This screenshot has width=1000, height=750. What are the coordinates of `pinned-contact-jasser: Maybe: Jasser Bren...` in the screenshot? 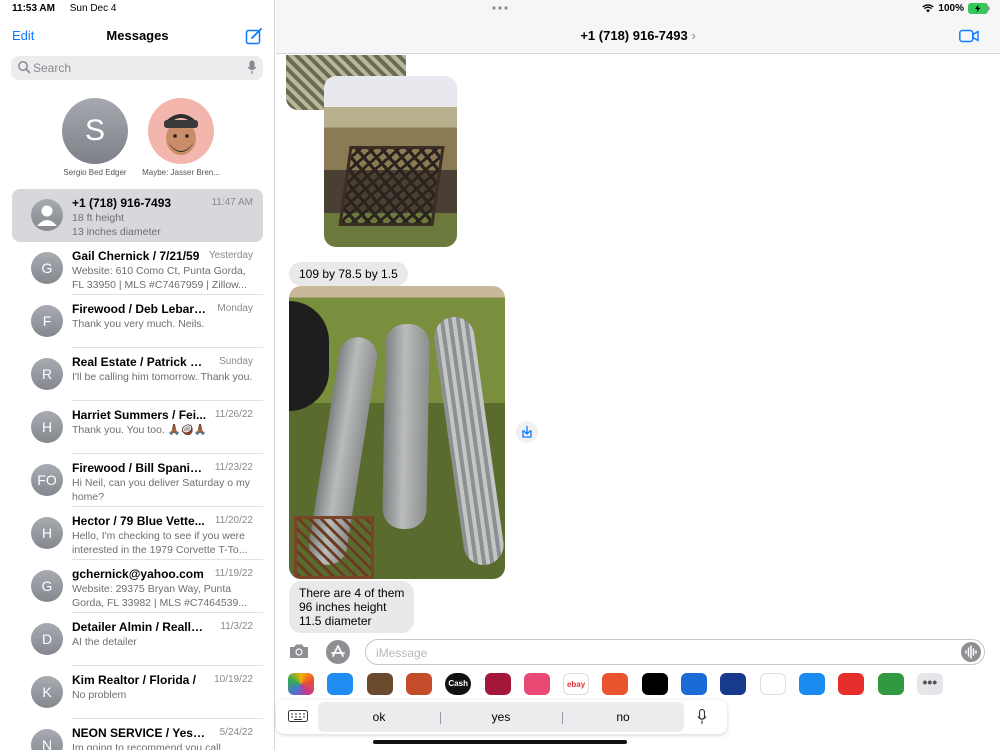 It's located at (181, 137).